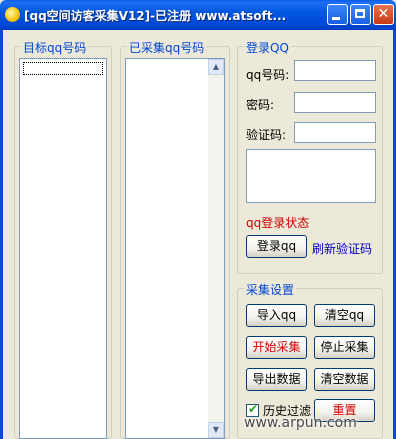 The image size is (396, 439). Describe the element at coordinates (167, 47) in the screenshot. I see `collected-qq-label: 已采集qq号码` at that location.